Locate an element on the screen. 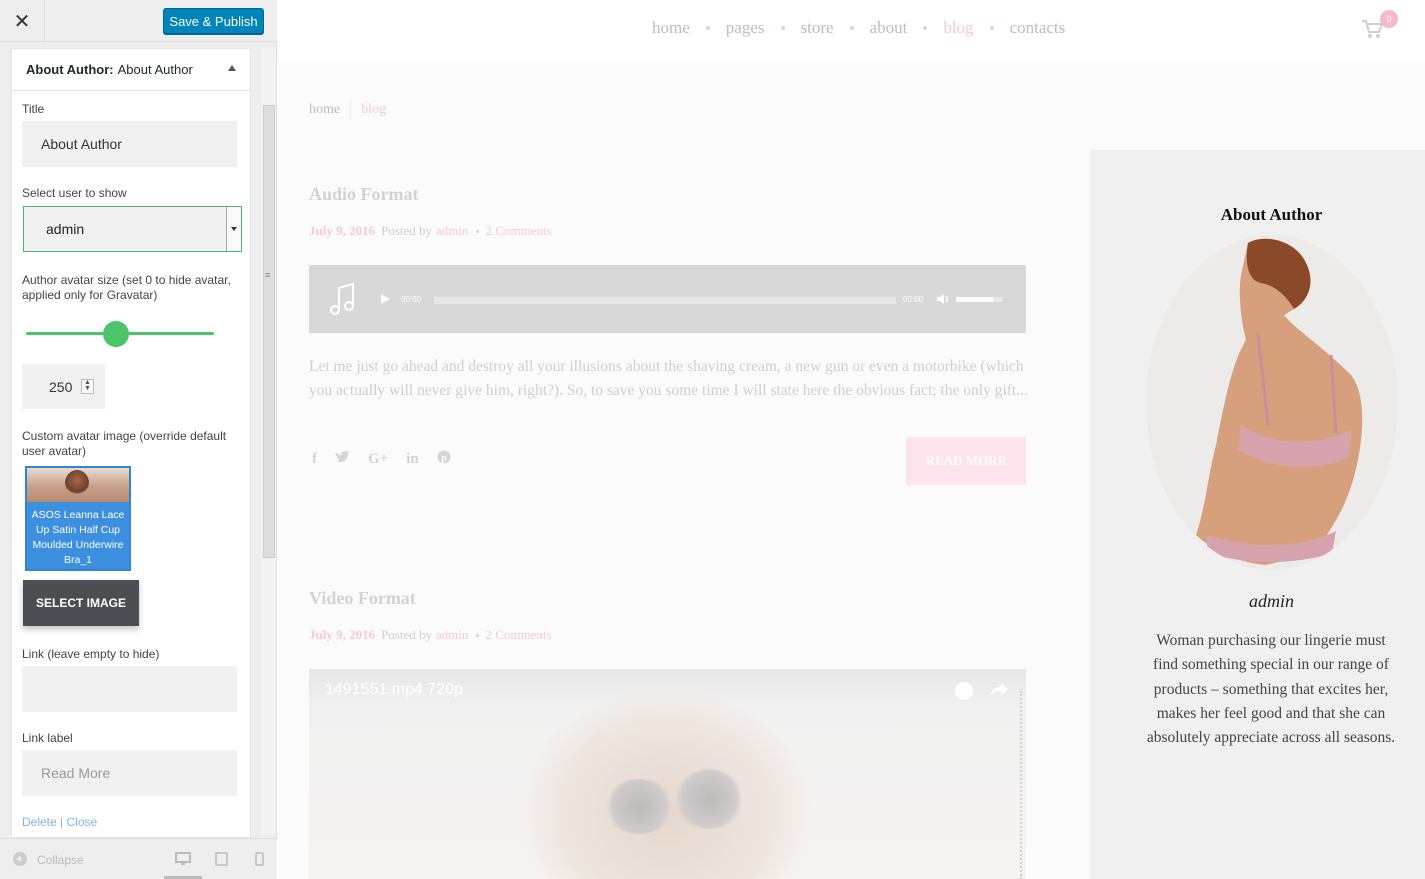  watch-later-icon is located at coordinates (964, 691).